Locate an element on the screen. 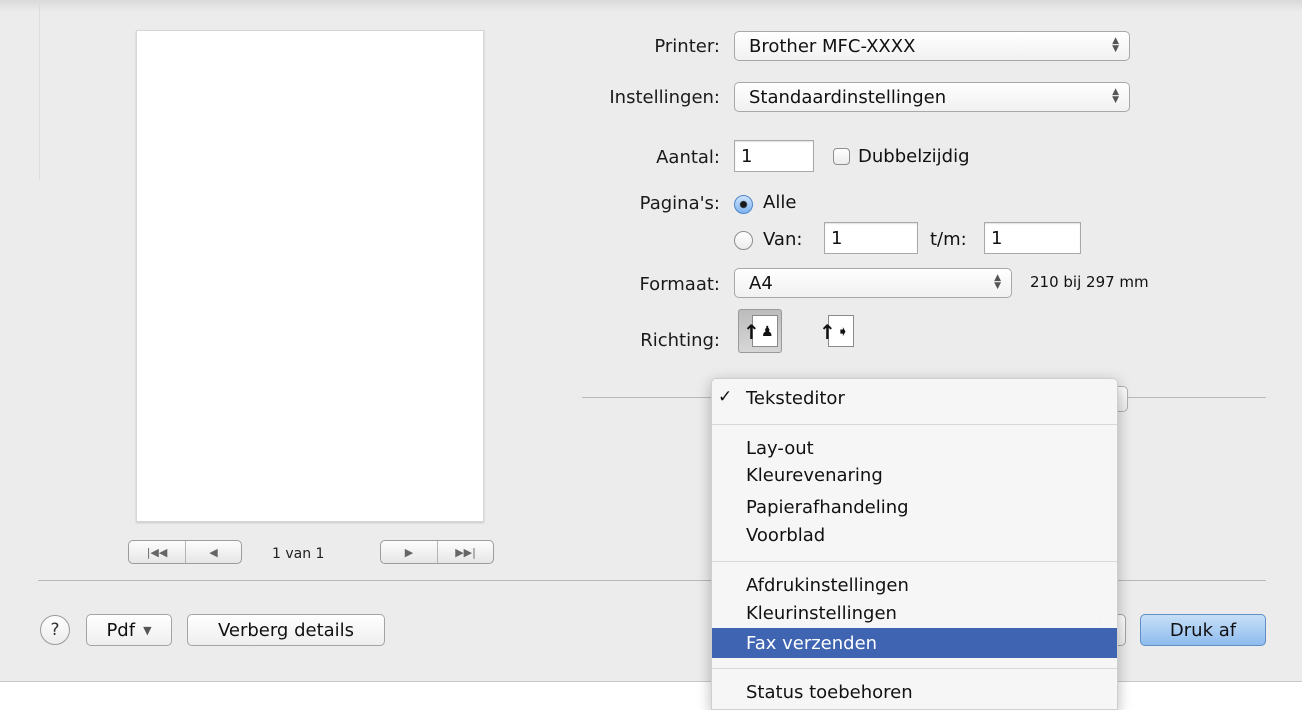  pages-to-label: t/m: is located at coordinates (948, 239).